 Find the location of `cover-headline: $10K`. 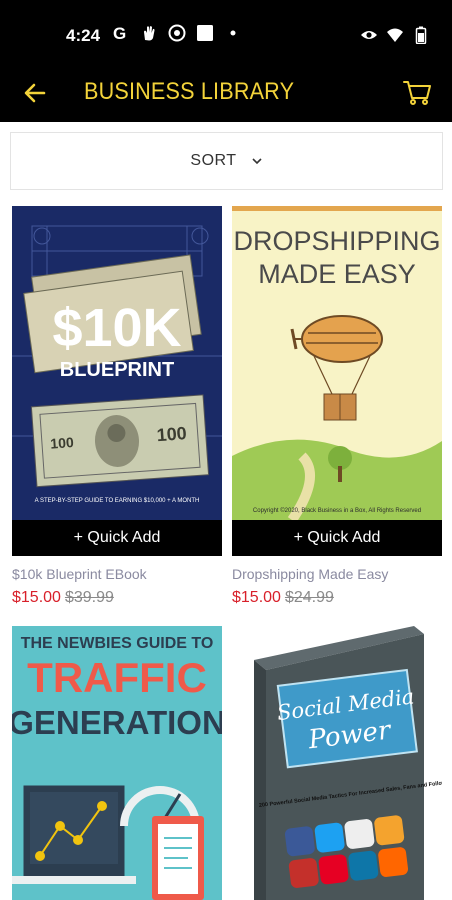

cover-headline: $10K is located at coordinates (116, 328).